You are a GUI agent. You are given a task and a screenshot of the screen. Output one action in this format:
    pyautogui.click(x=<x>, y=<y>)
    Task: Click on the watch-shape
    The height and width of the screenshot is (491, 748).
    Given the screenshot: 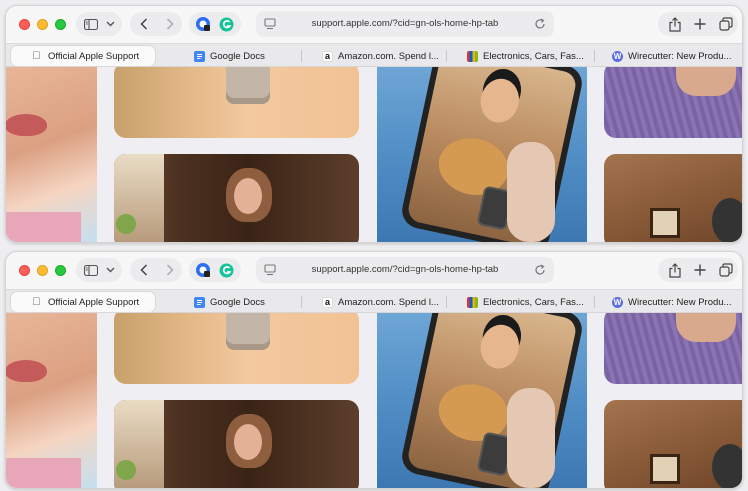 What is the action you would take?
    pyautogui.click(x=248, y=85)
    